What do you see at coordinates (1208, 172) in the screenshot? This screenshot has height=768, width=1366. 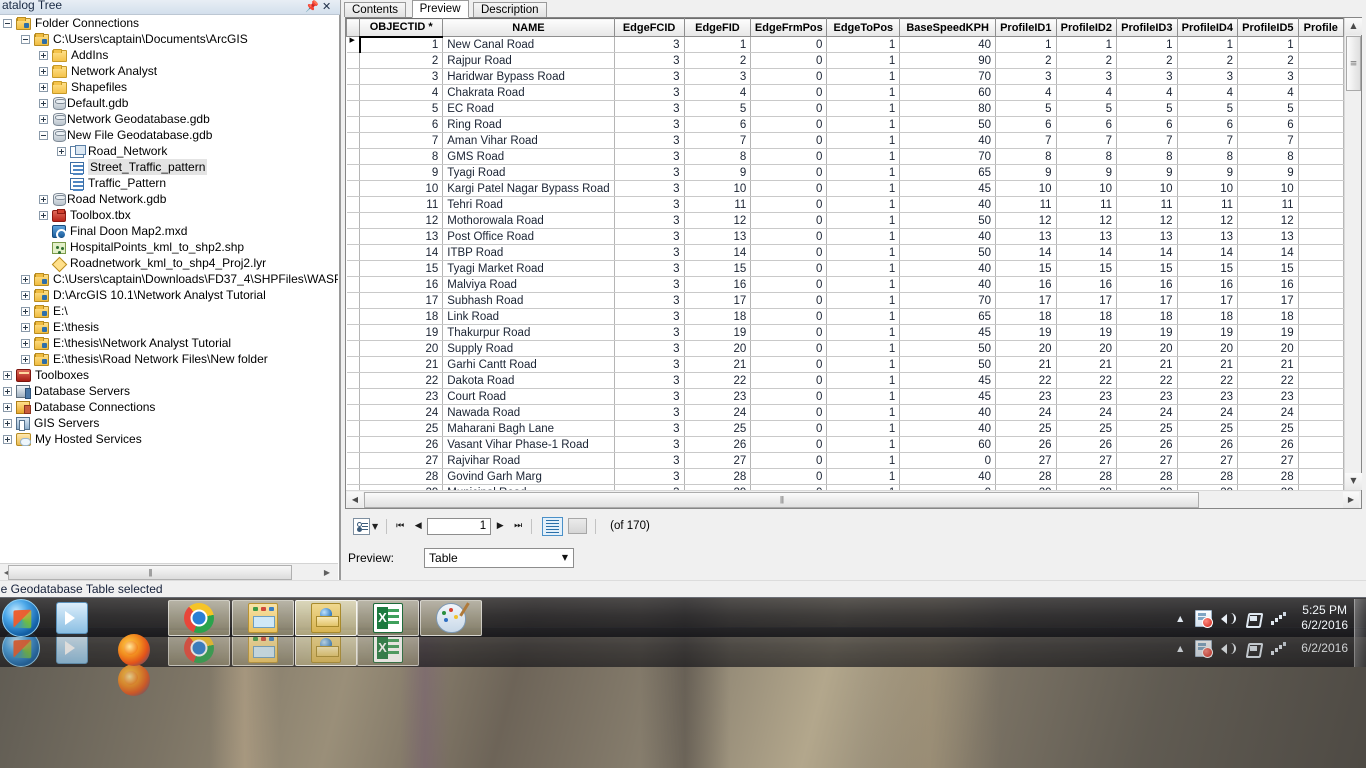 I see `cell-profileid4: 9` at bounding box center [1208, 172].